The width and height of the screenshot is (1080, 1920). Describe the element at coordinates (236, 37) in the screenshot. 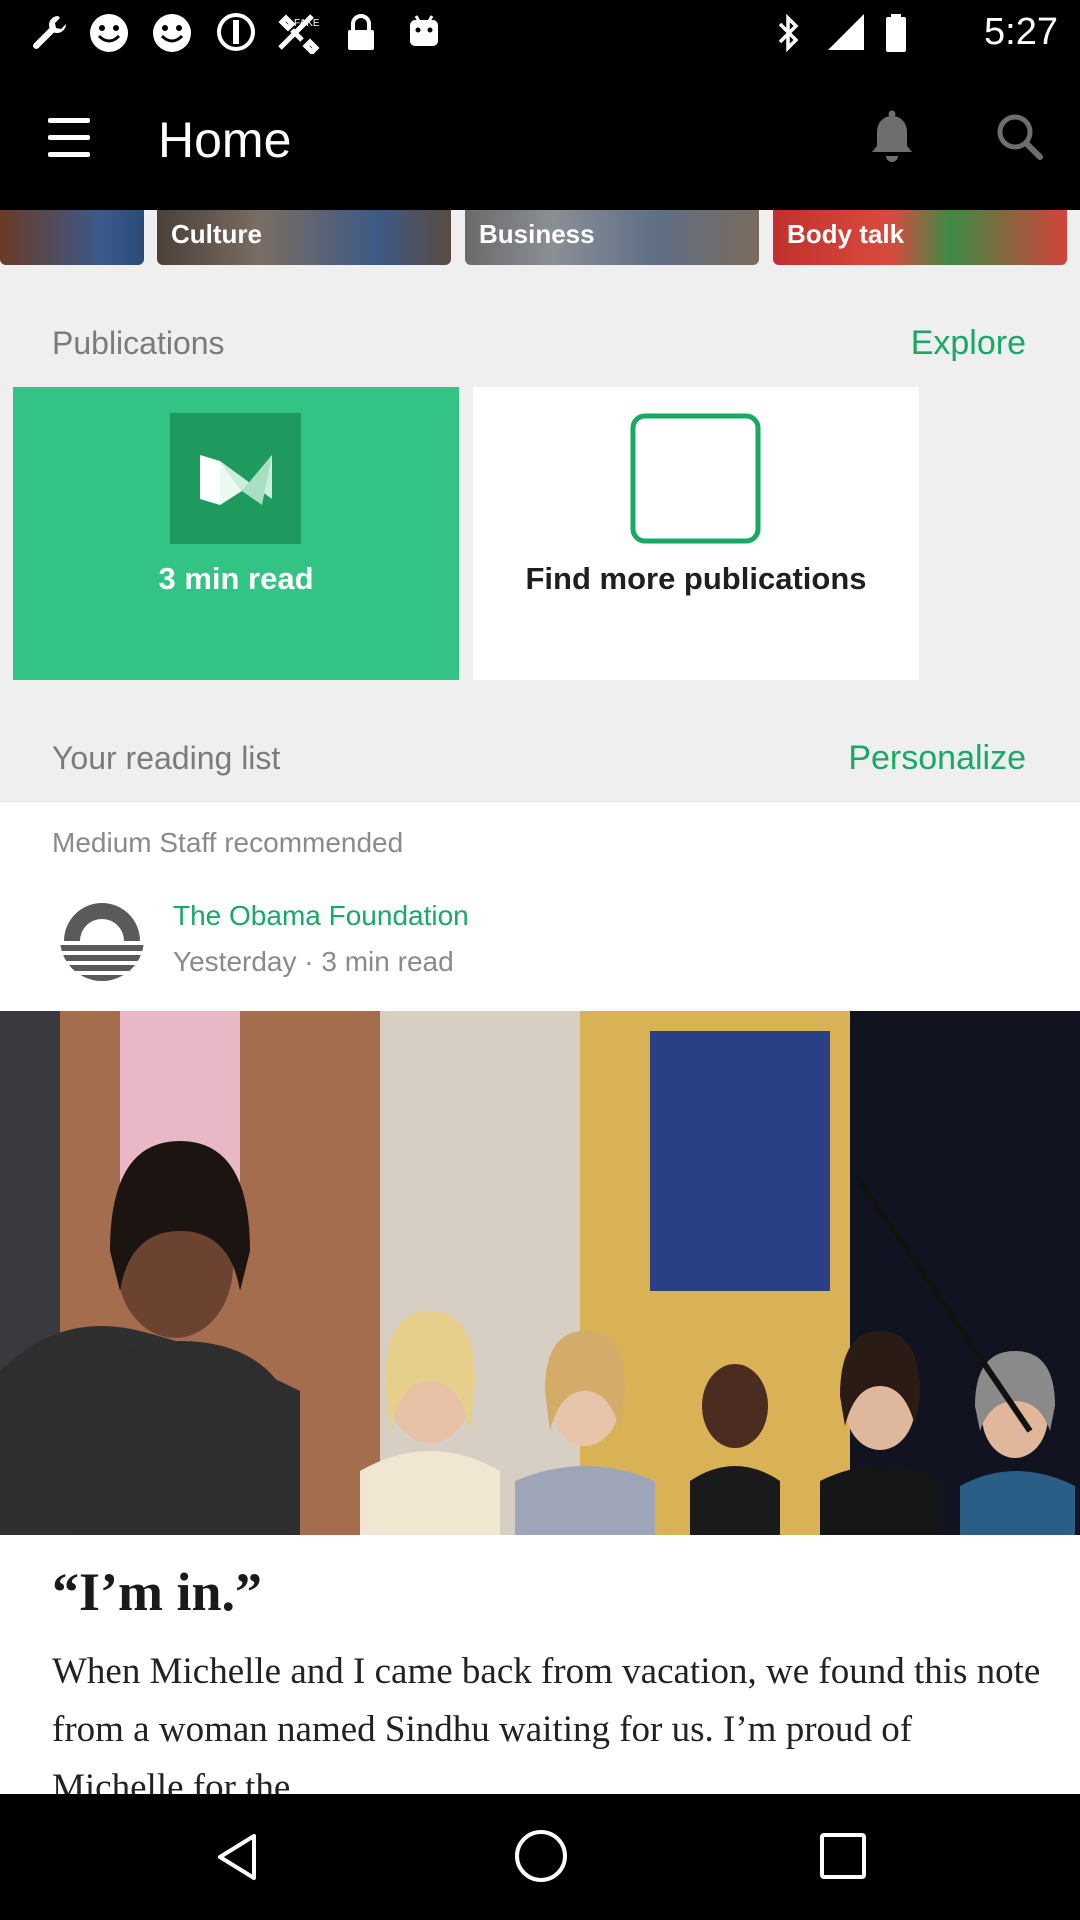

I see `do-not-disturb-icon` at that location.